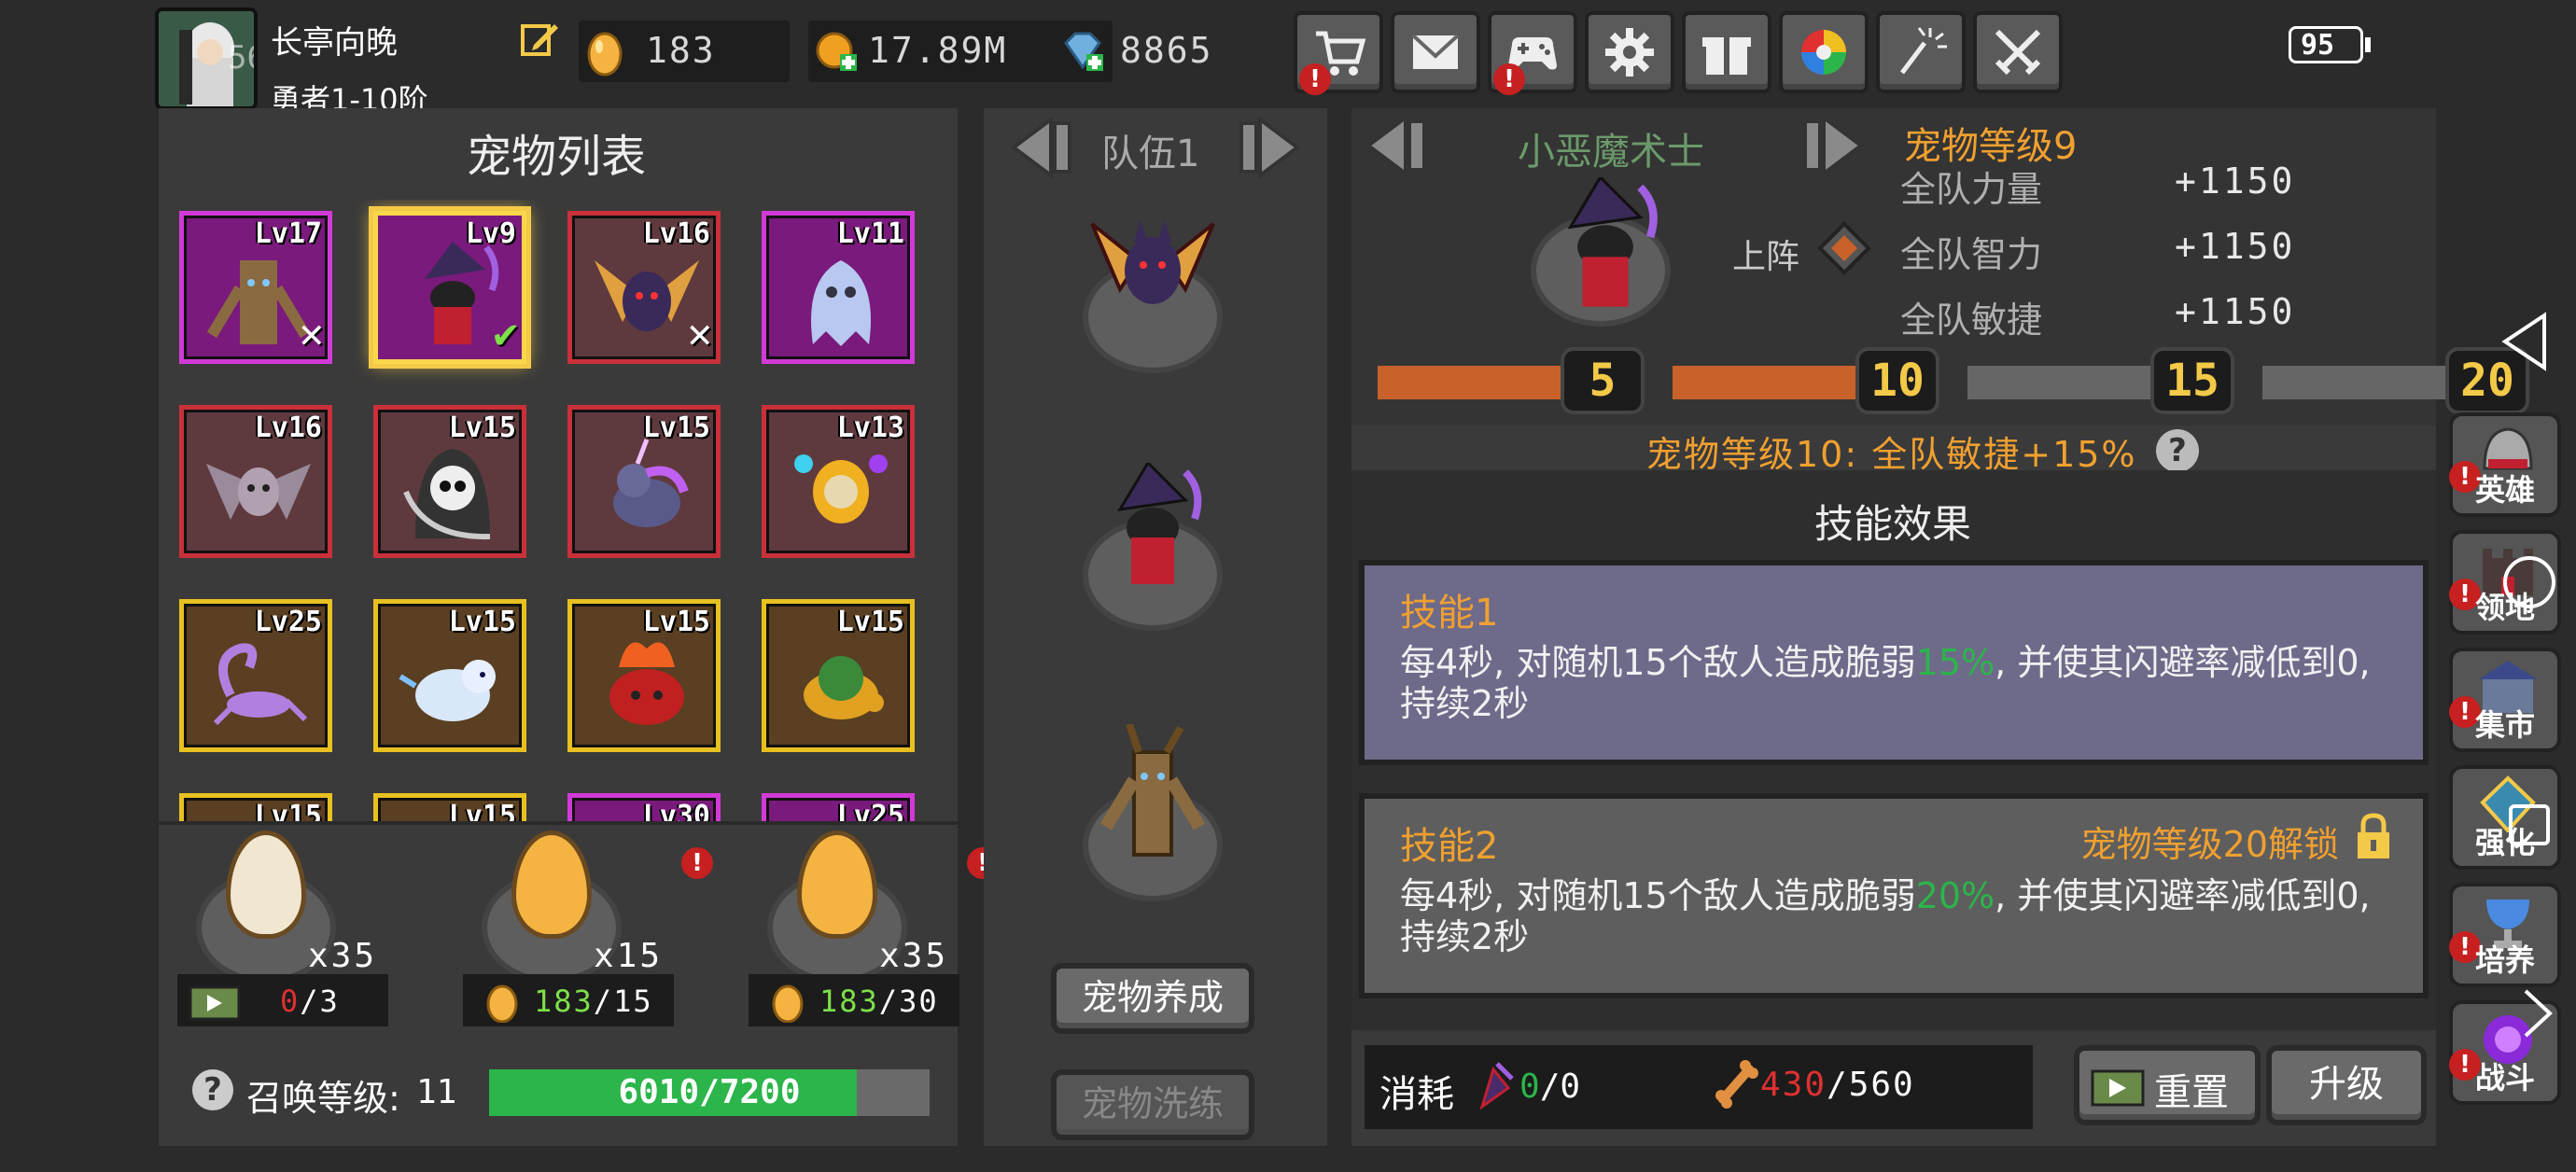  I want to click on pet-slot: Lv9 ✔, so click(449, 287).